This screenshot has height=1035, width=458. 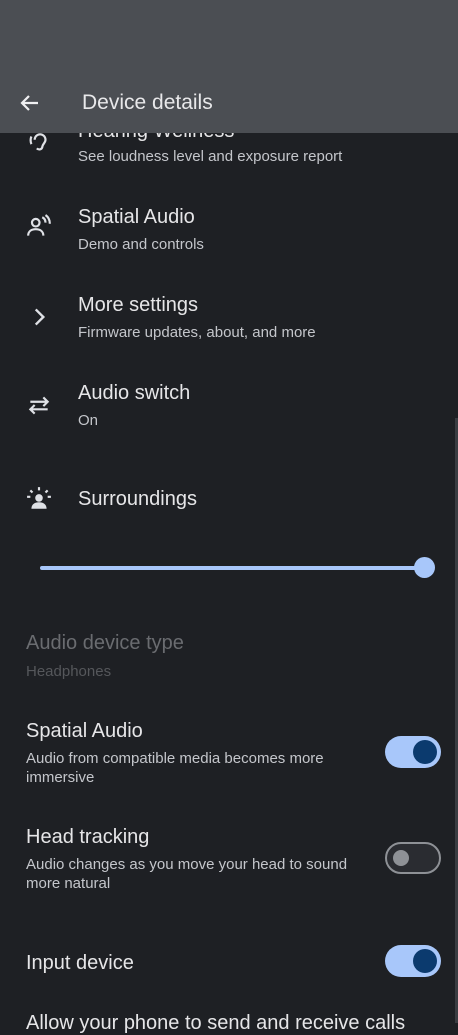 What do you see at coordinates (39, 225) in the screenshot?
I see `spatial-audio-icon` at bounding box center [39, 225].